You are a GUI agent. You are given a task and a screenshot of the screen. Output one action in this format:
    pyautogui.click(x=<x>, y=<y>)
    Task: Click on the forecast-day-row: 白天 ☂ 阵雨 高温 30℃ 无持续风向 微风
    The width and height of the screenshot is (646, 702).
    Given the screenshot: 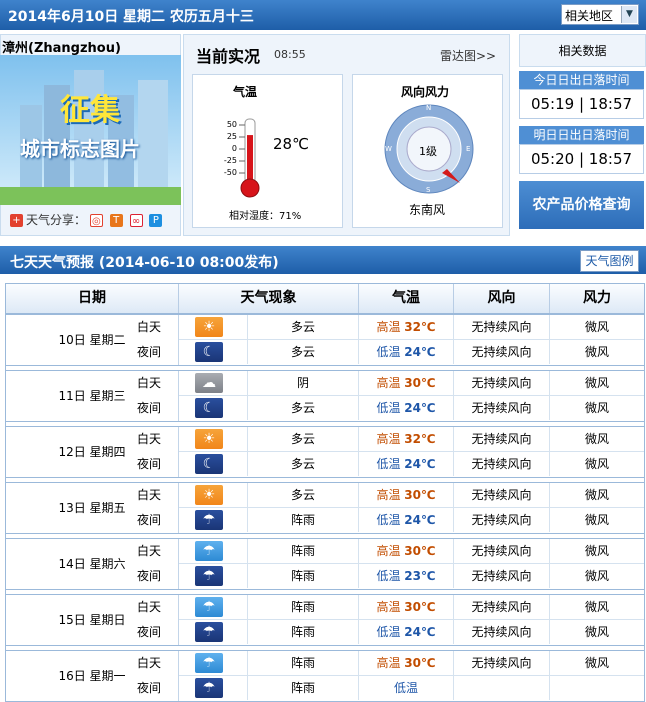 What is the action you would take?
    pyautogui.click(x=390, y=551)
    